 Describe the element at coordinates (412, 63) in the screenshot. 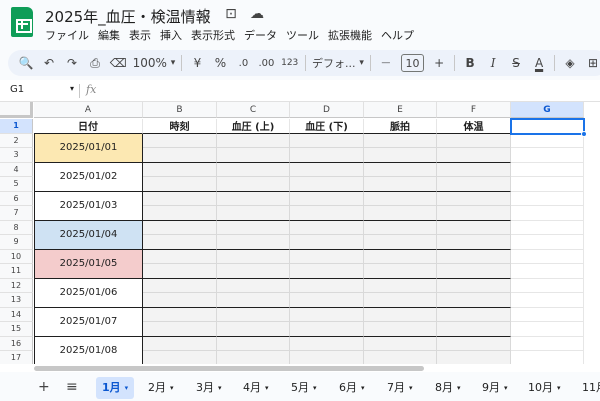

I see `font-size-input: 10` at that location.